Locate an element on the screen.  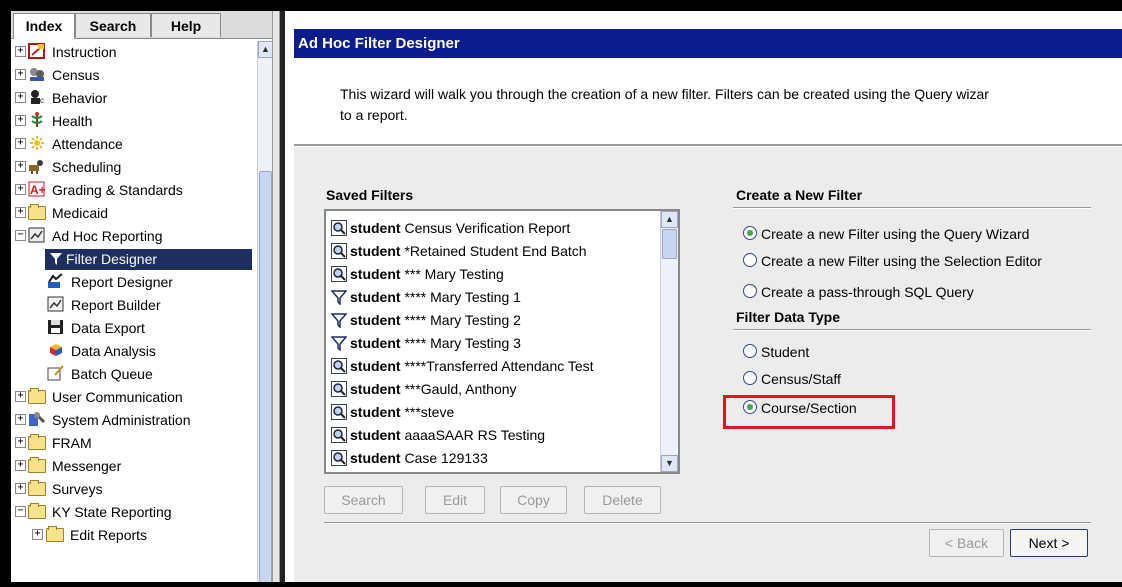
tree-item-label: Surveys is located at coordinates (77, 489).